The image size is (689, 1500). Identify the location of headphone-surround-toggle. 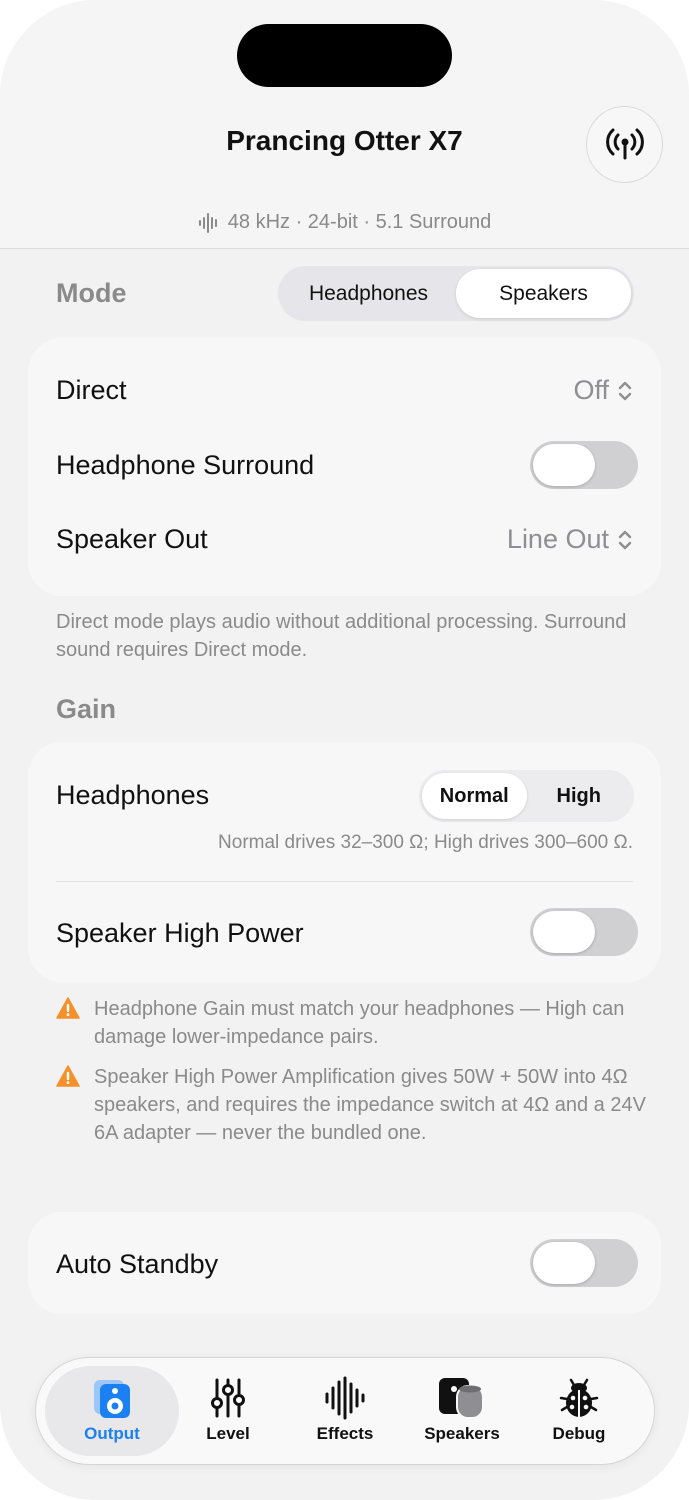
(584, 465).